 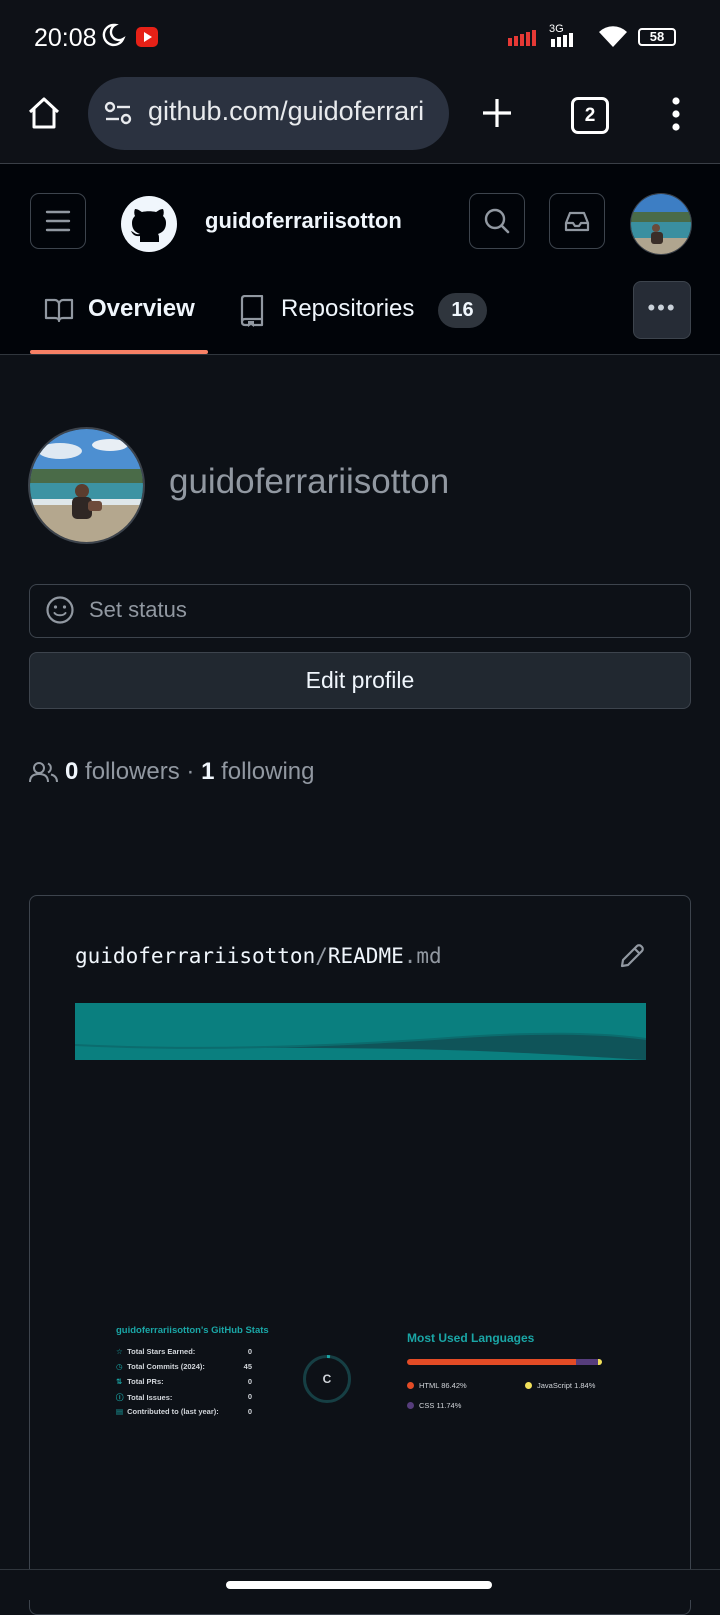 I want to click on languages-bar, so click(x=504, y=1362).